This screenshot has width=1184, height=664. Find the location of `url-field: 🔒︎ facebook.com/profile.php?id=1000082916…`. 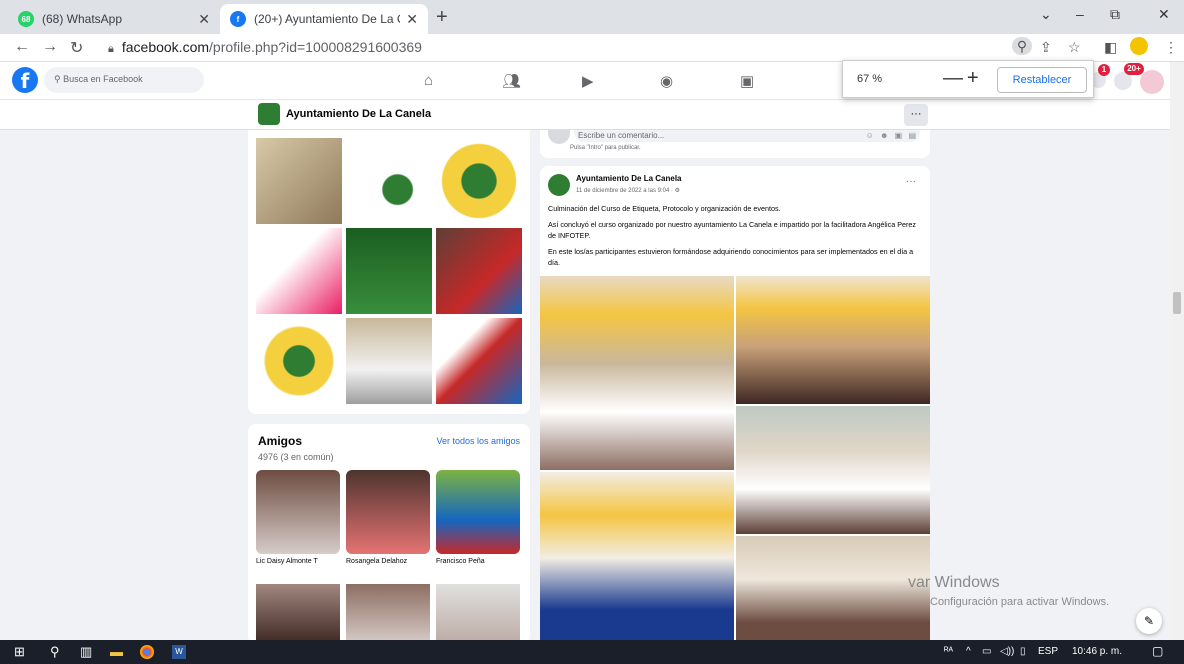

url-field: 🔒︎ facebook.com/profile.php?id=1000082916… is located at coordinates (265, 47).